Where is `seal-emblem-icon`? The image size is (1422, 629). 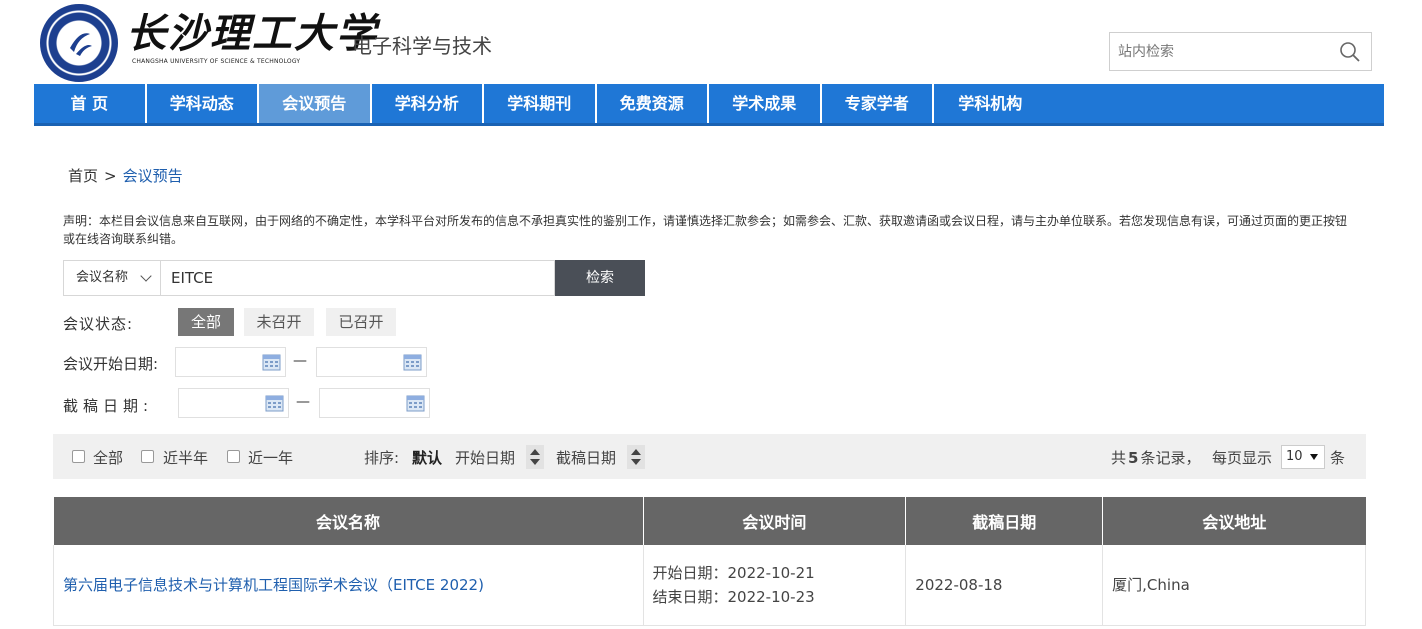 seal-emblem-icon is located at coordinates (81, 44).